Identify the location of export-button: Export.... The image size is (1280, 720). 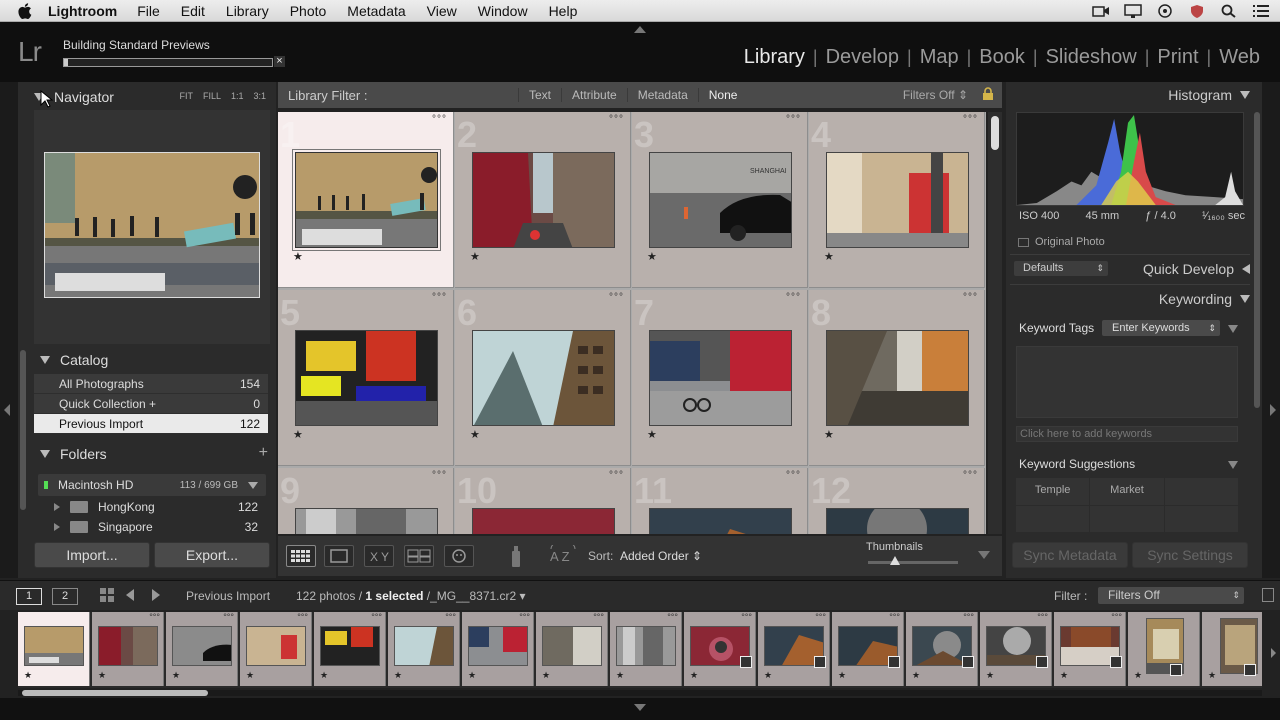
(212, 555).